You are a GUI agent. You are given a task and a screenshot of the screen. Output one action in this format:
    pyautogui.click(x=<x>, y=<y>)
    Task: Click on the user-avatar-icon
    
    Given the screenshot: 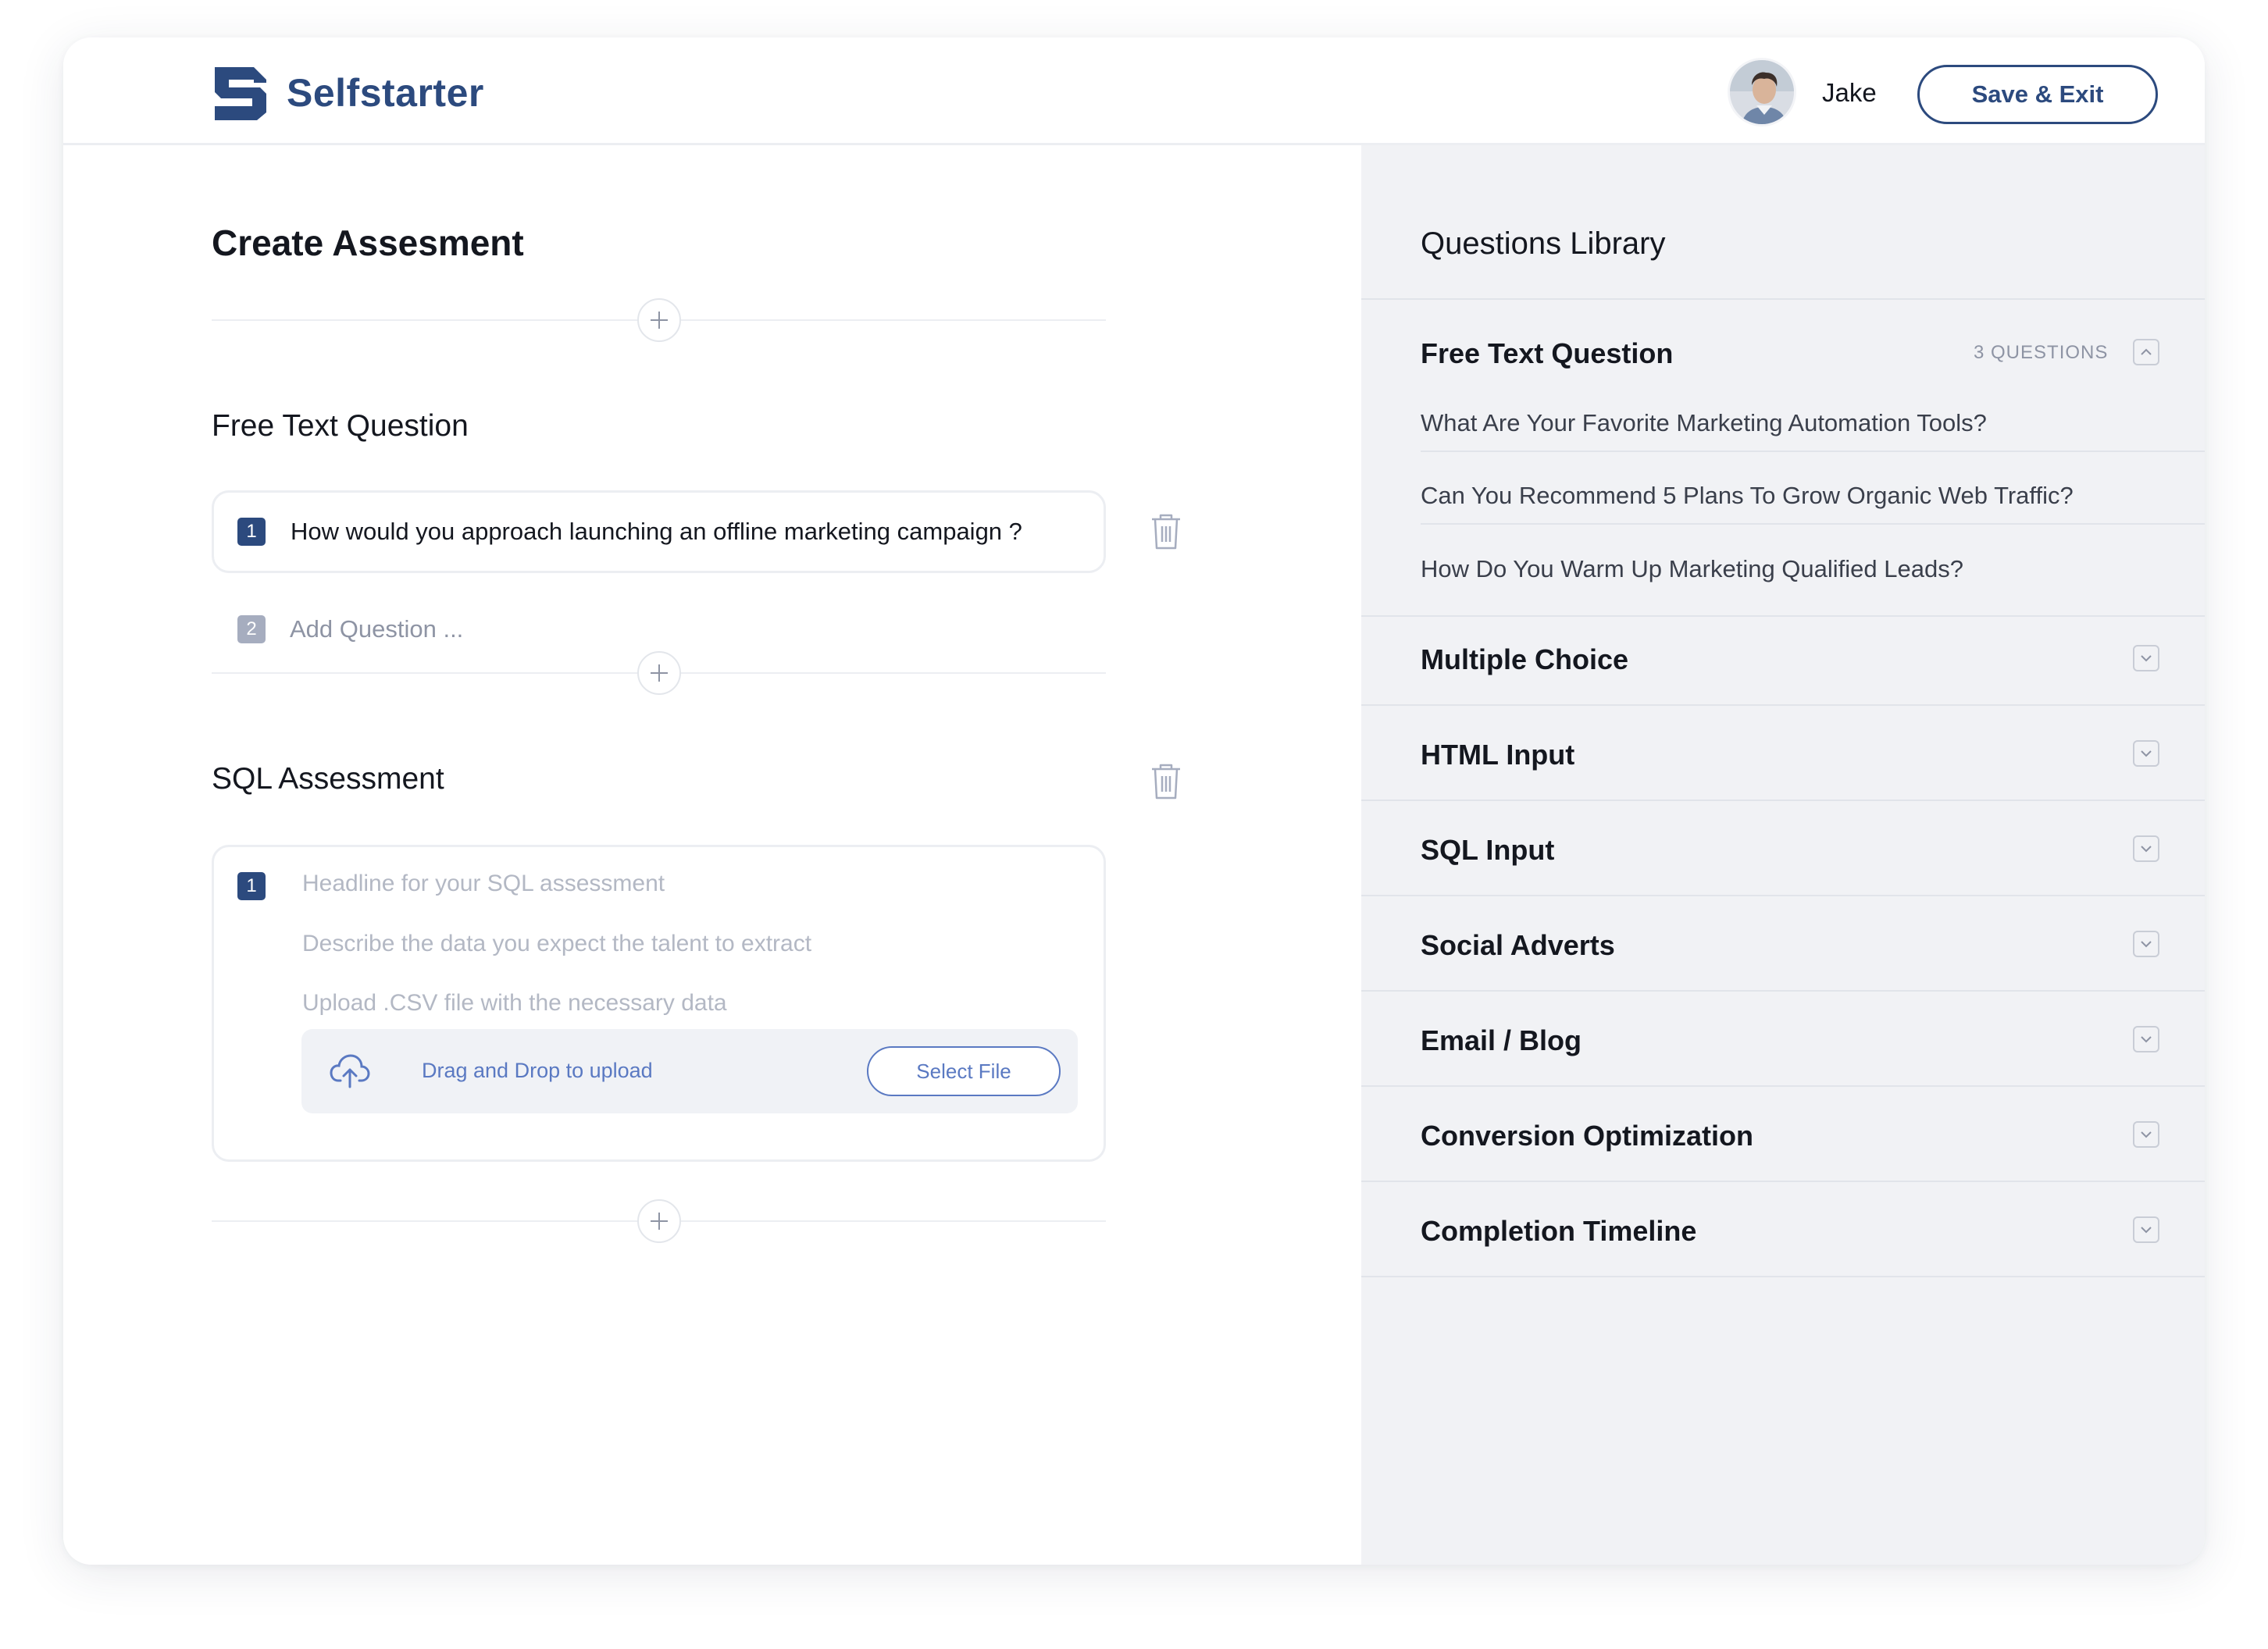 What is the action you would take?
    pyautogui.click(x=1762, y=92)
    